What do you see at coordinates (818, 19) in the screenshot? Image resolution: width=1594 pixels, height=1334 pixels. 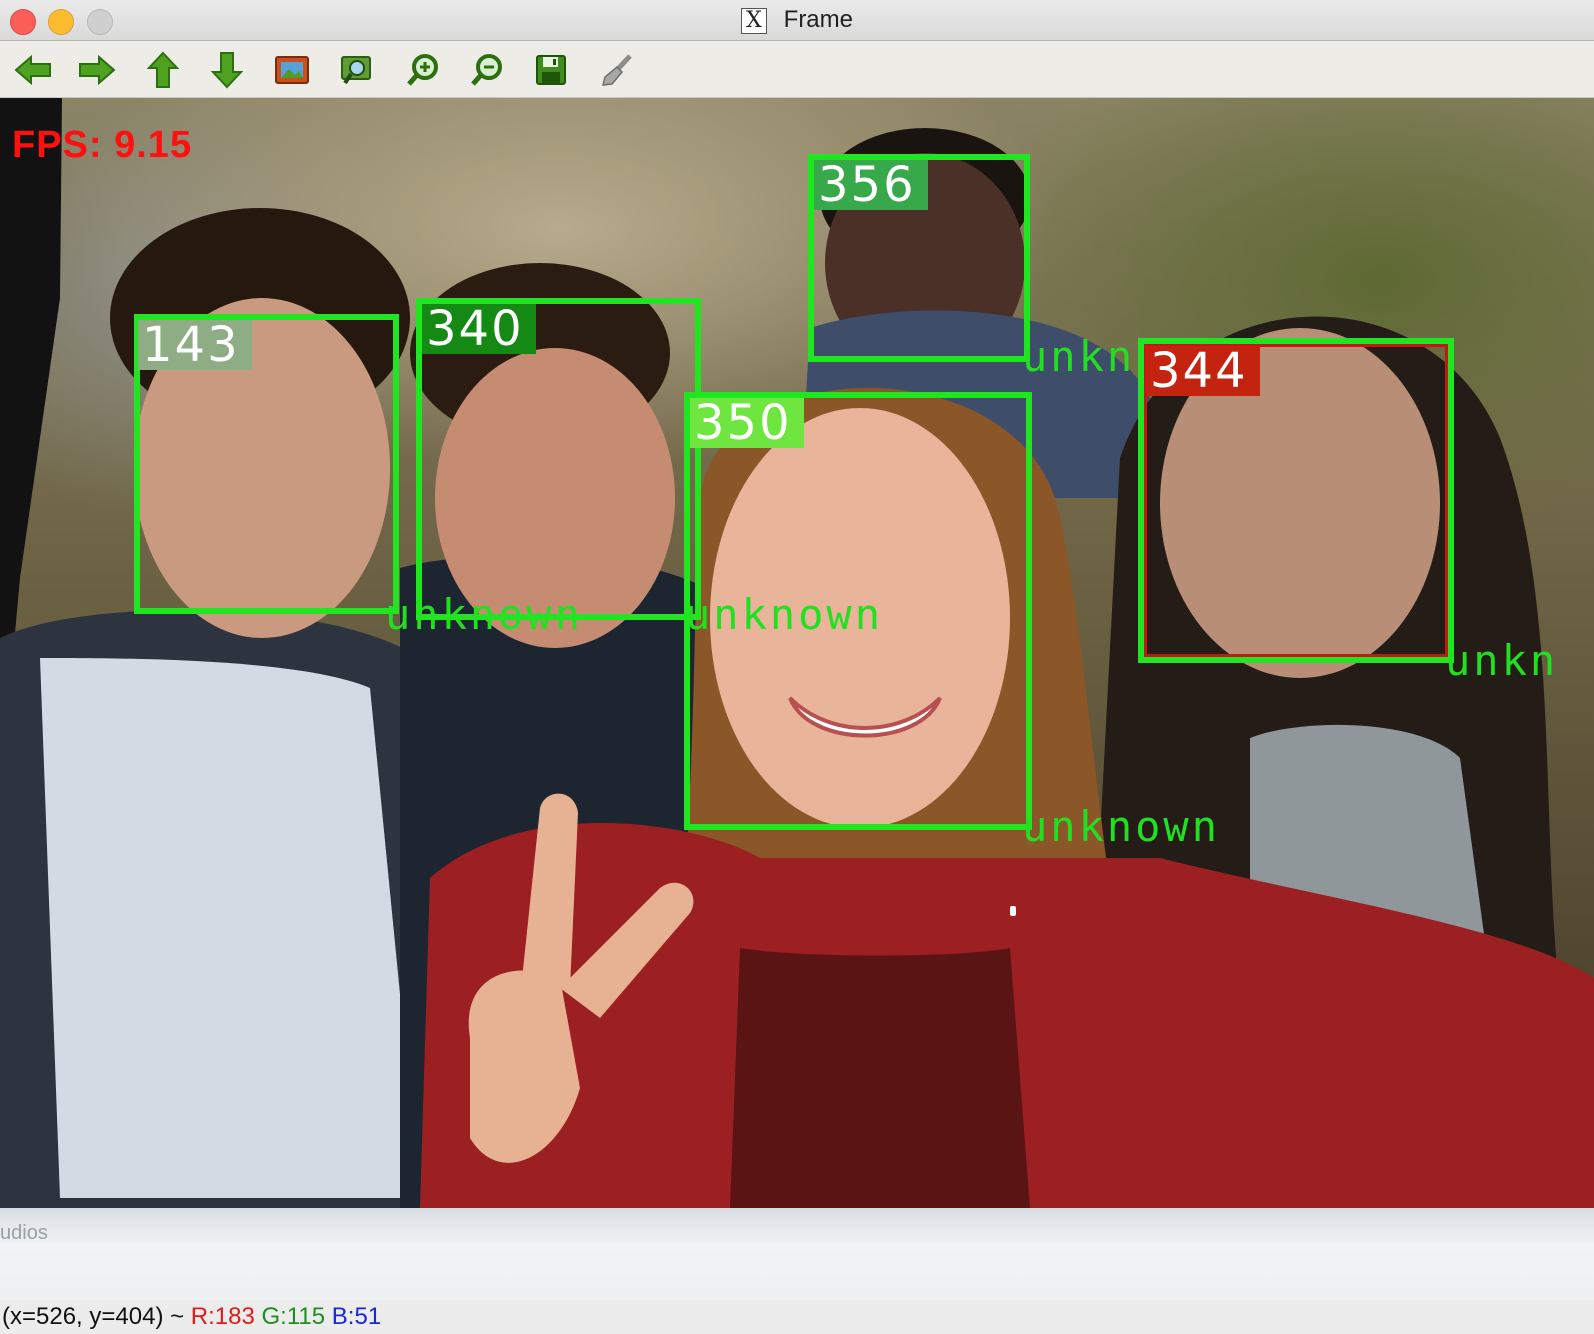 I see `window-title: Frame` at bounding box center [818, 19].